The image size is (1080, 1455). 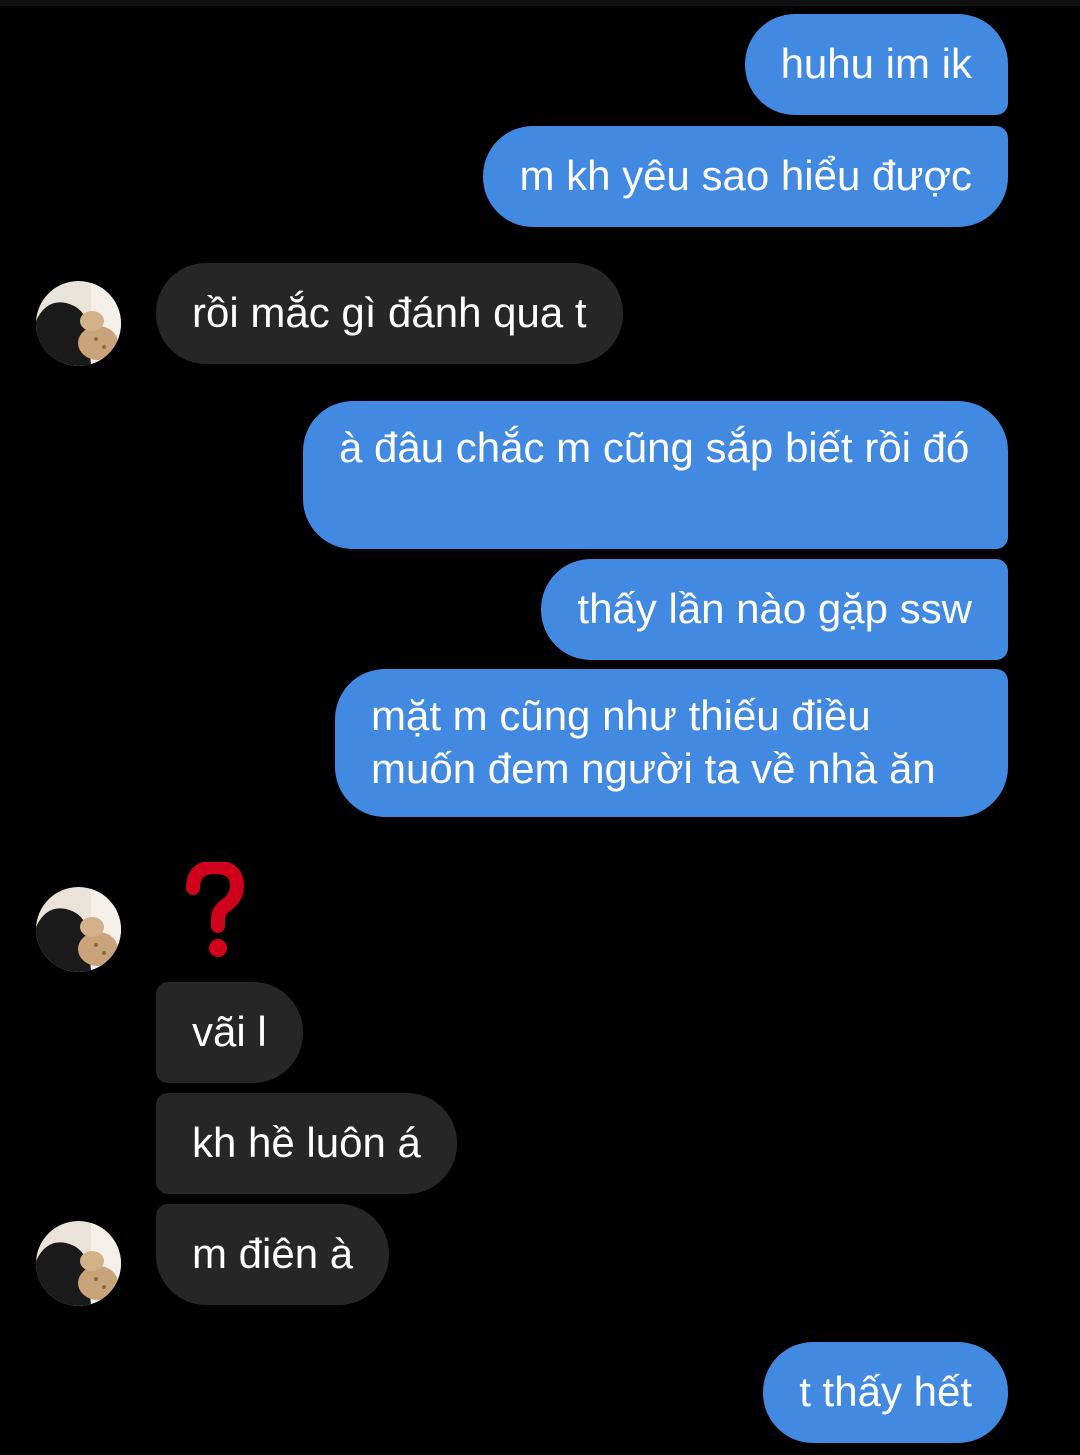 What do you see at coordinates (389, 313) in the screenshot?
I see `message-bubble-incoming: rồi mắc gì đánh qua t` at bounding box center [389, 313].